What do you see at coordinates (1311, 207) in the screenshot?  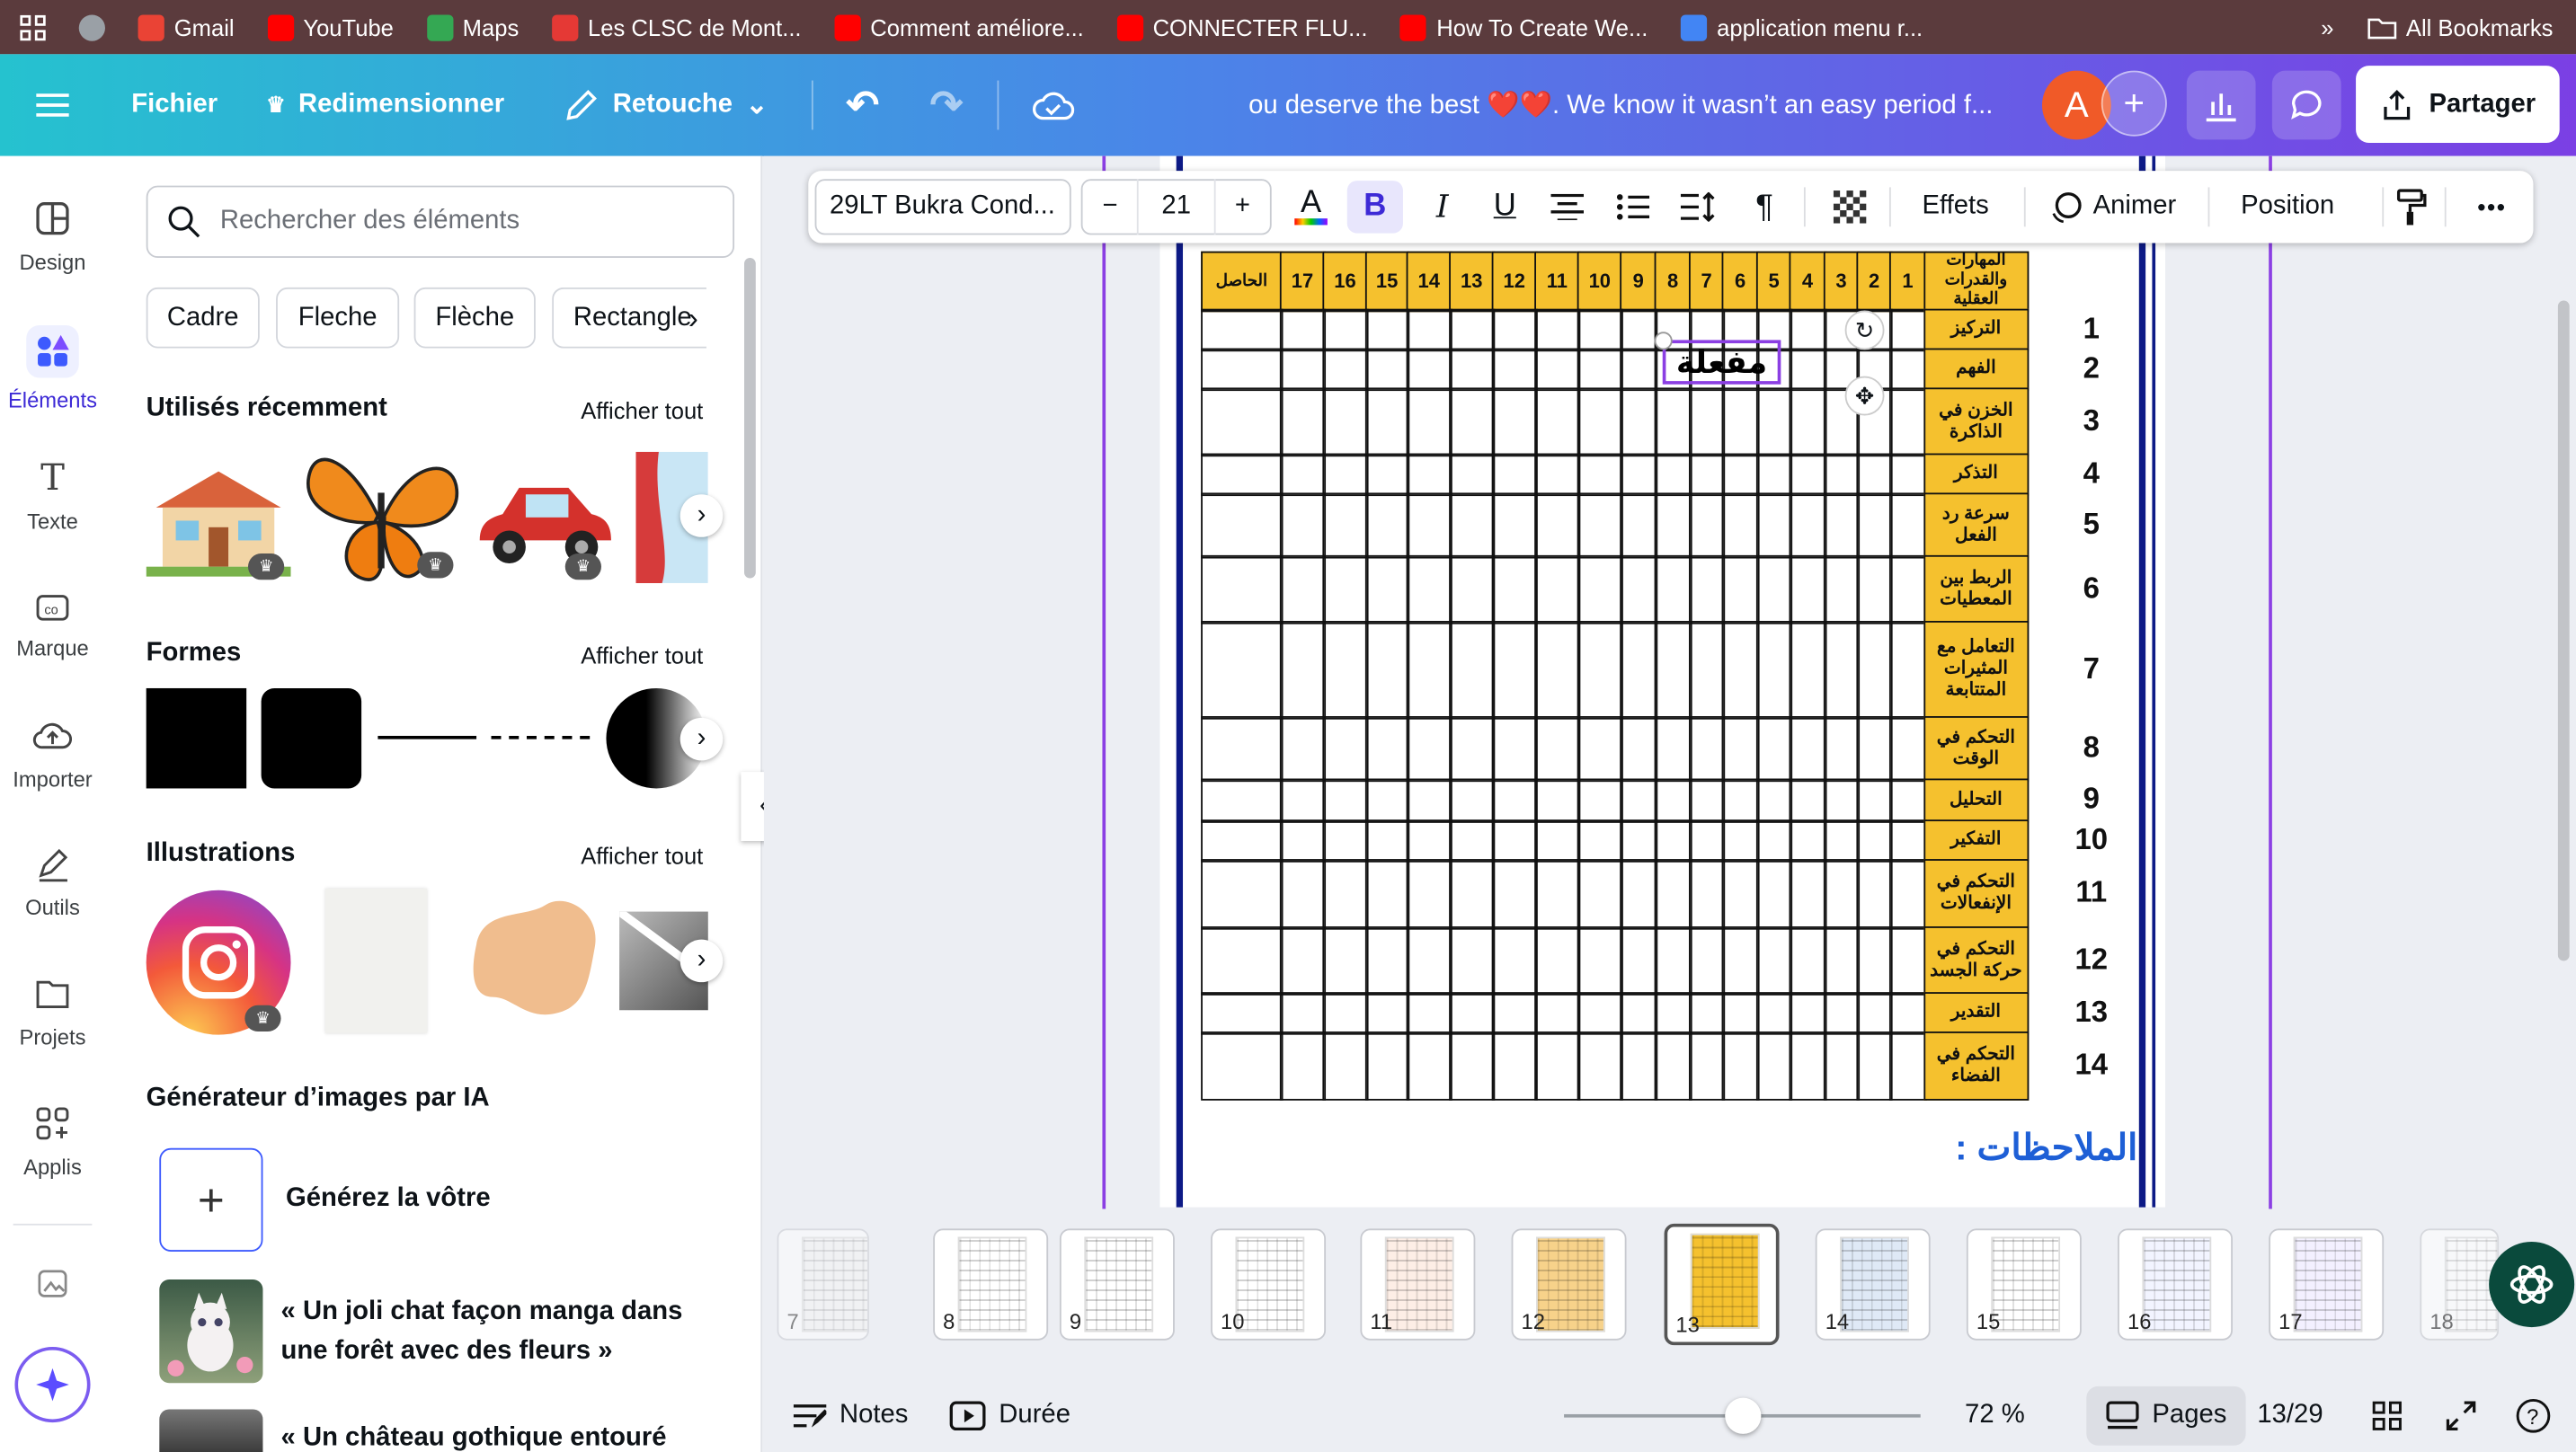 I see `text-color-icon: A` at bounding box center [1311, 207].